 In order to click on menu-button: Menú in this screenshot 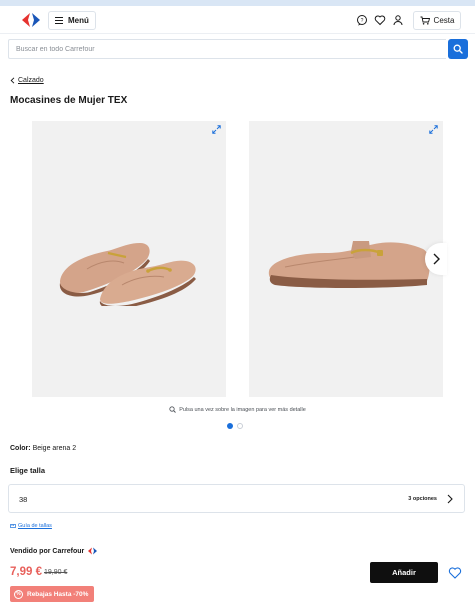, I will do `click(72, 20)`.